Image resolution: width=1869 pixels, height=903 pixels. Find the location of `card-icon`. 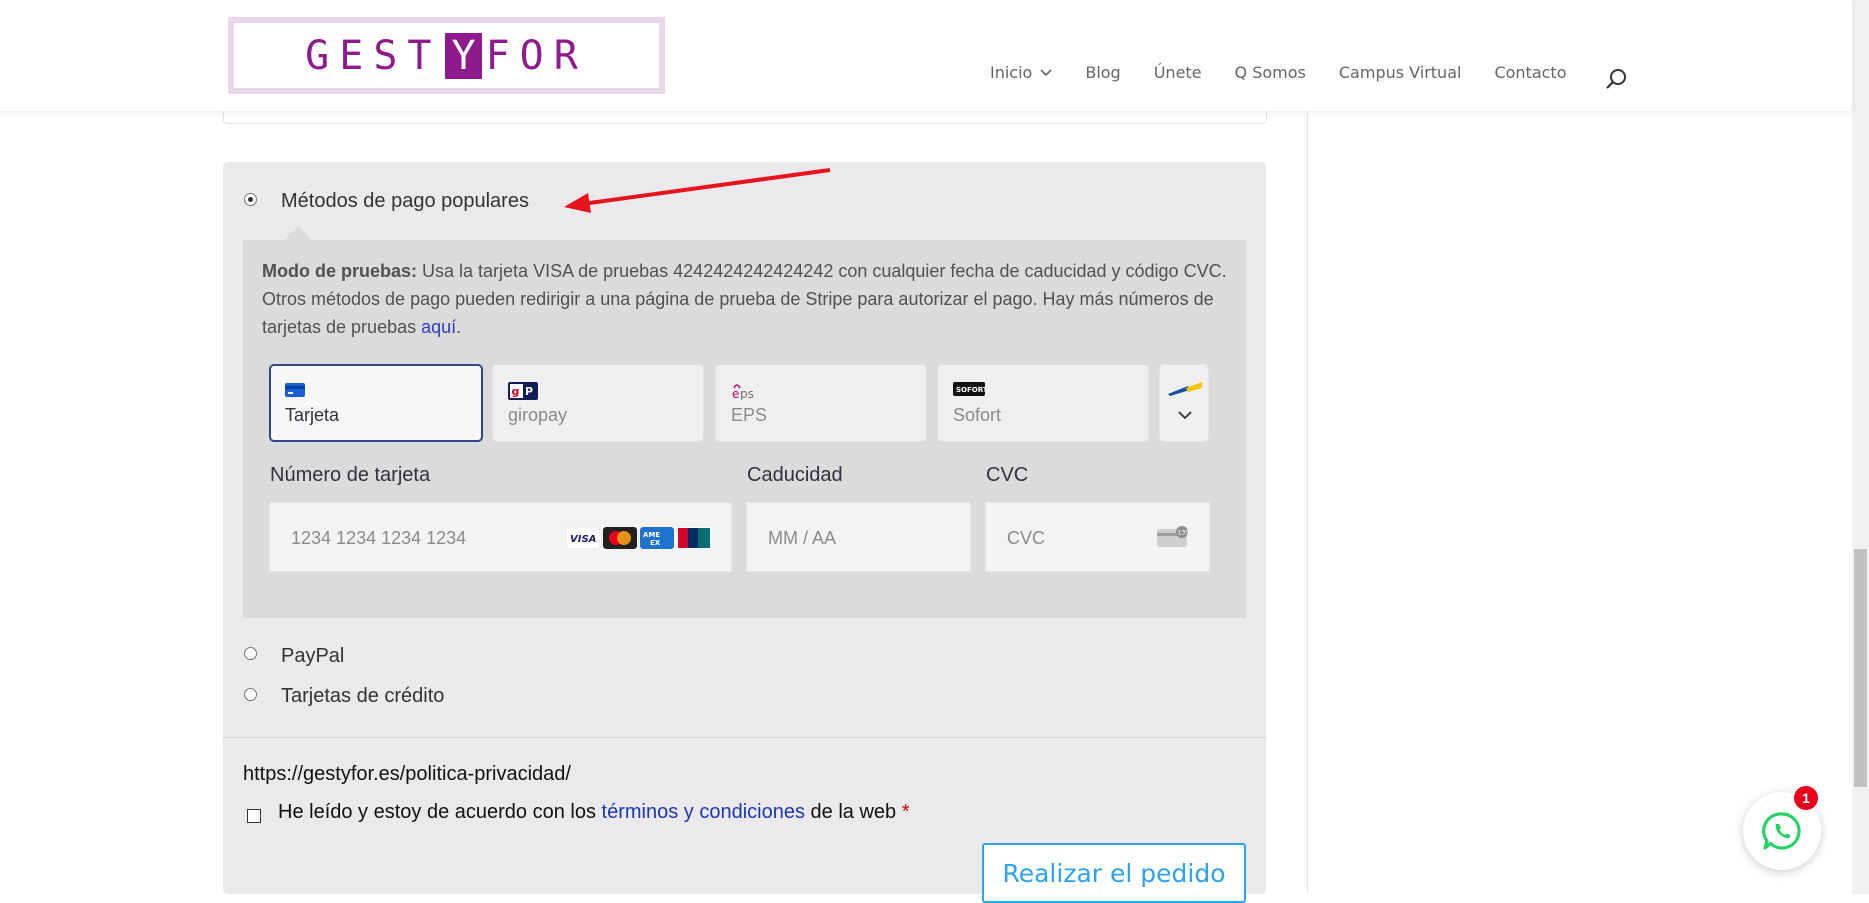

card-icon is located at coordinates (295, 390).